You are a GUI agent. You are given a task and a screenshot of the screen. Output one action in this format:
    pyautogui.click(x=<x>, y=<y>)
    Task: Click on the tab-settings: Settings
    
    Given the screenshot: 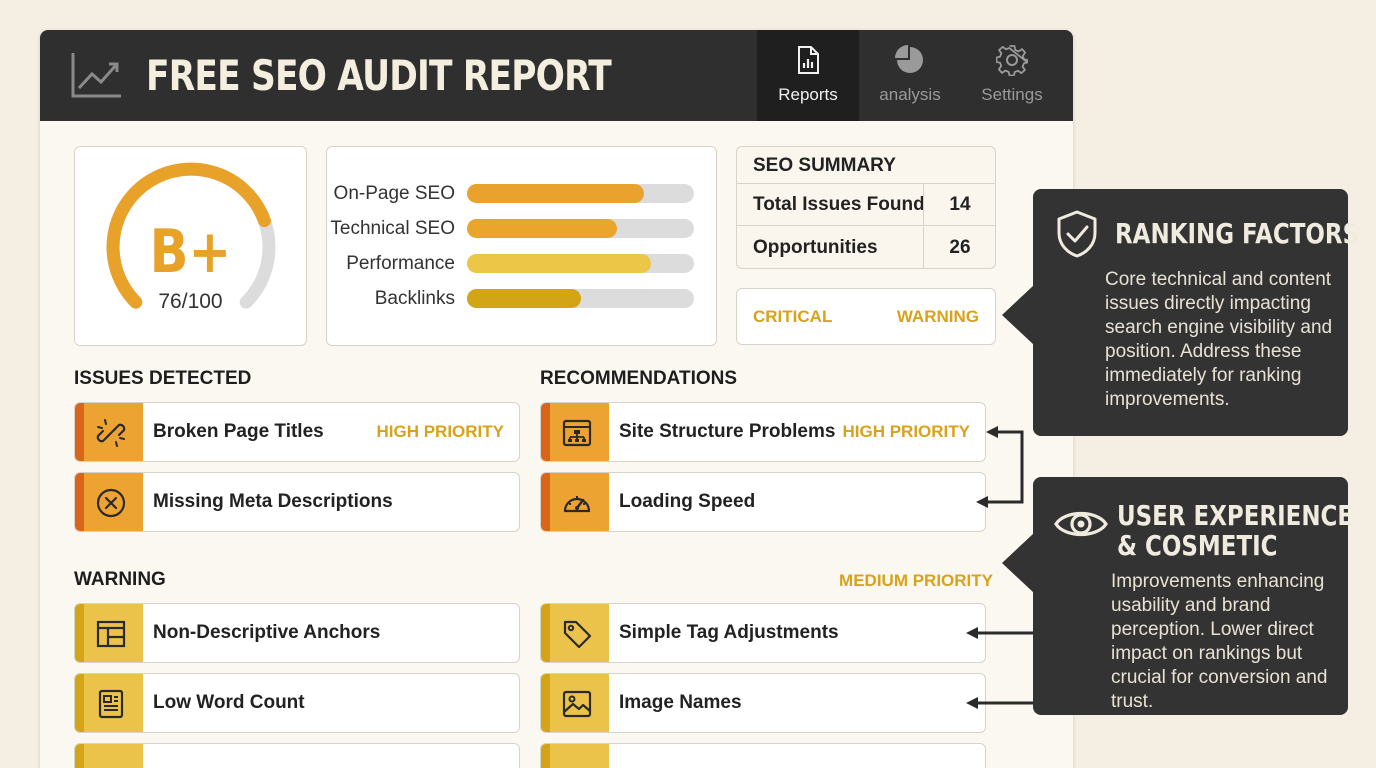 What is the action you would take?
    pyautogui.click(x=1012, y=75)
    